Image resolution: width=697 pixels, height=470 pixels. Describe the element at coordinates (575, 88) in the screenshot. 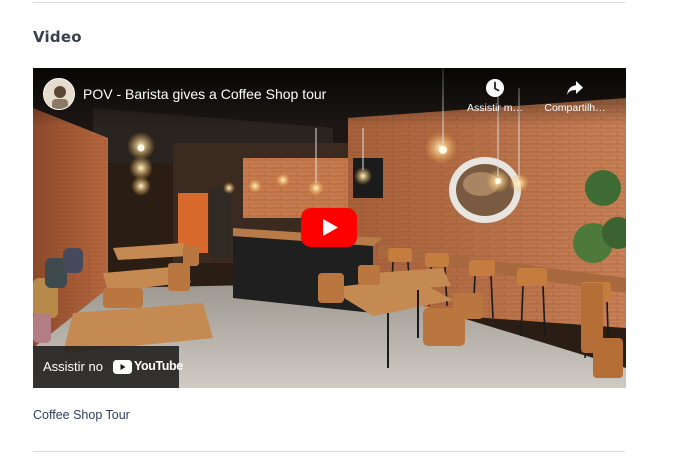

I see `share-arrow-icon` at that location.